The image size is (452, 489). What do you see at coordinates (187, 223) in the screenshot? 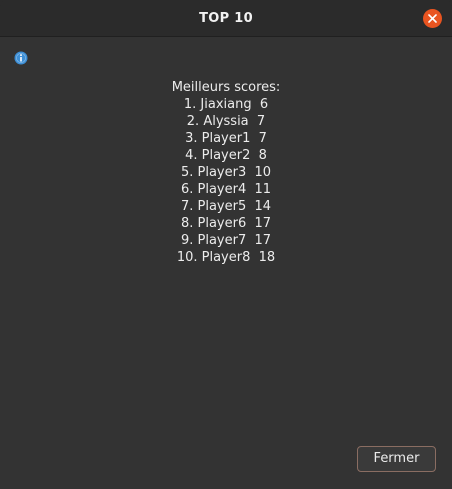
I see `score-rank: 8.` at bounding box center [187, 223].